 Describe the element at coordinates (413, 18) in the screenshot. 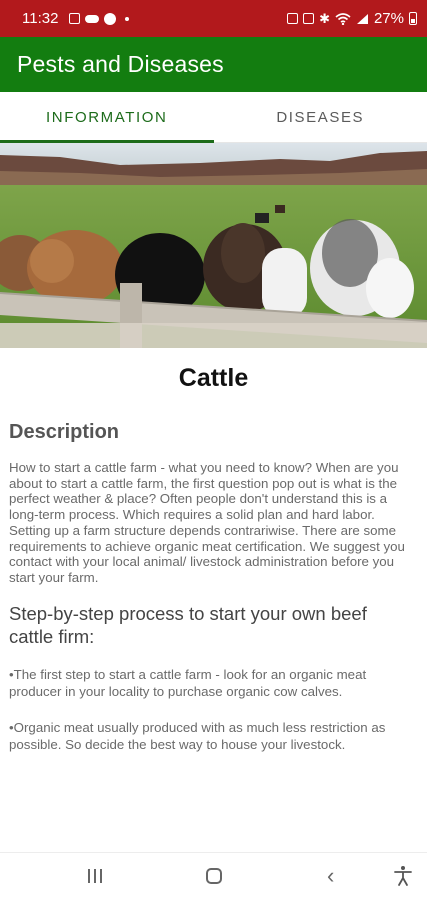

I see `battery-icon` at that location.